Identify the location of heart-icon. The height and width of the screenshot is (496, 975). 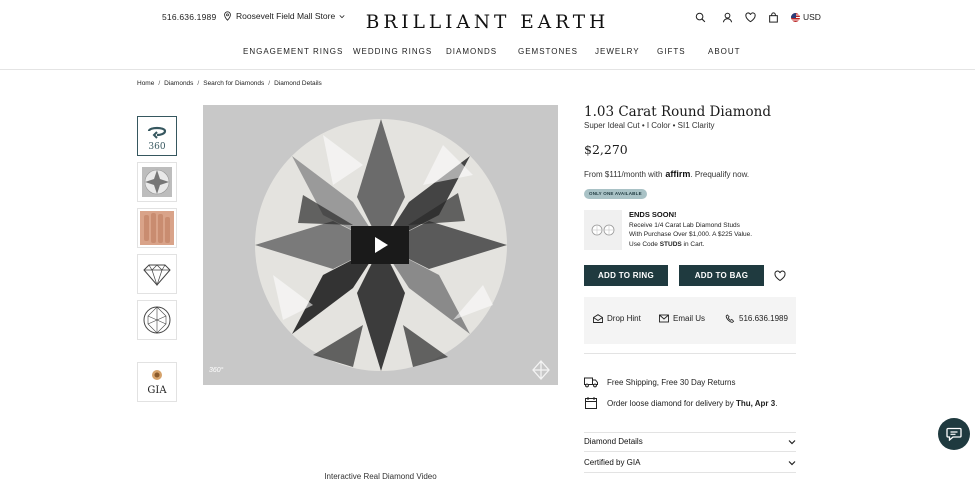
(750, 17).